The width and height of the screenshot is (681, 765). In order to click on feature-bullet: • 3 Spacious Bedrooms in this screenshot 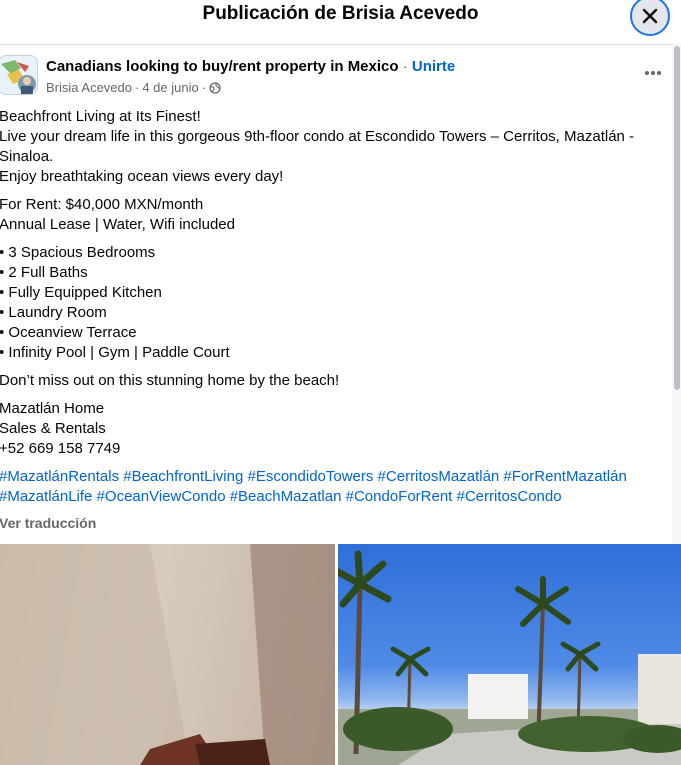, I will do `click(78, 252)`.